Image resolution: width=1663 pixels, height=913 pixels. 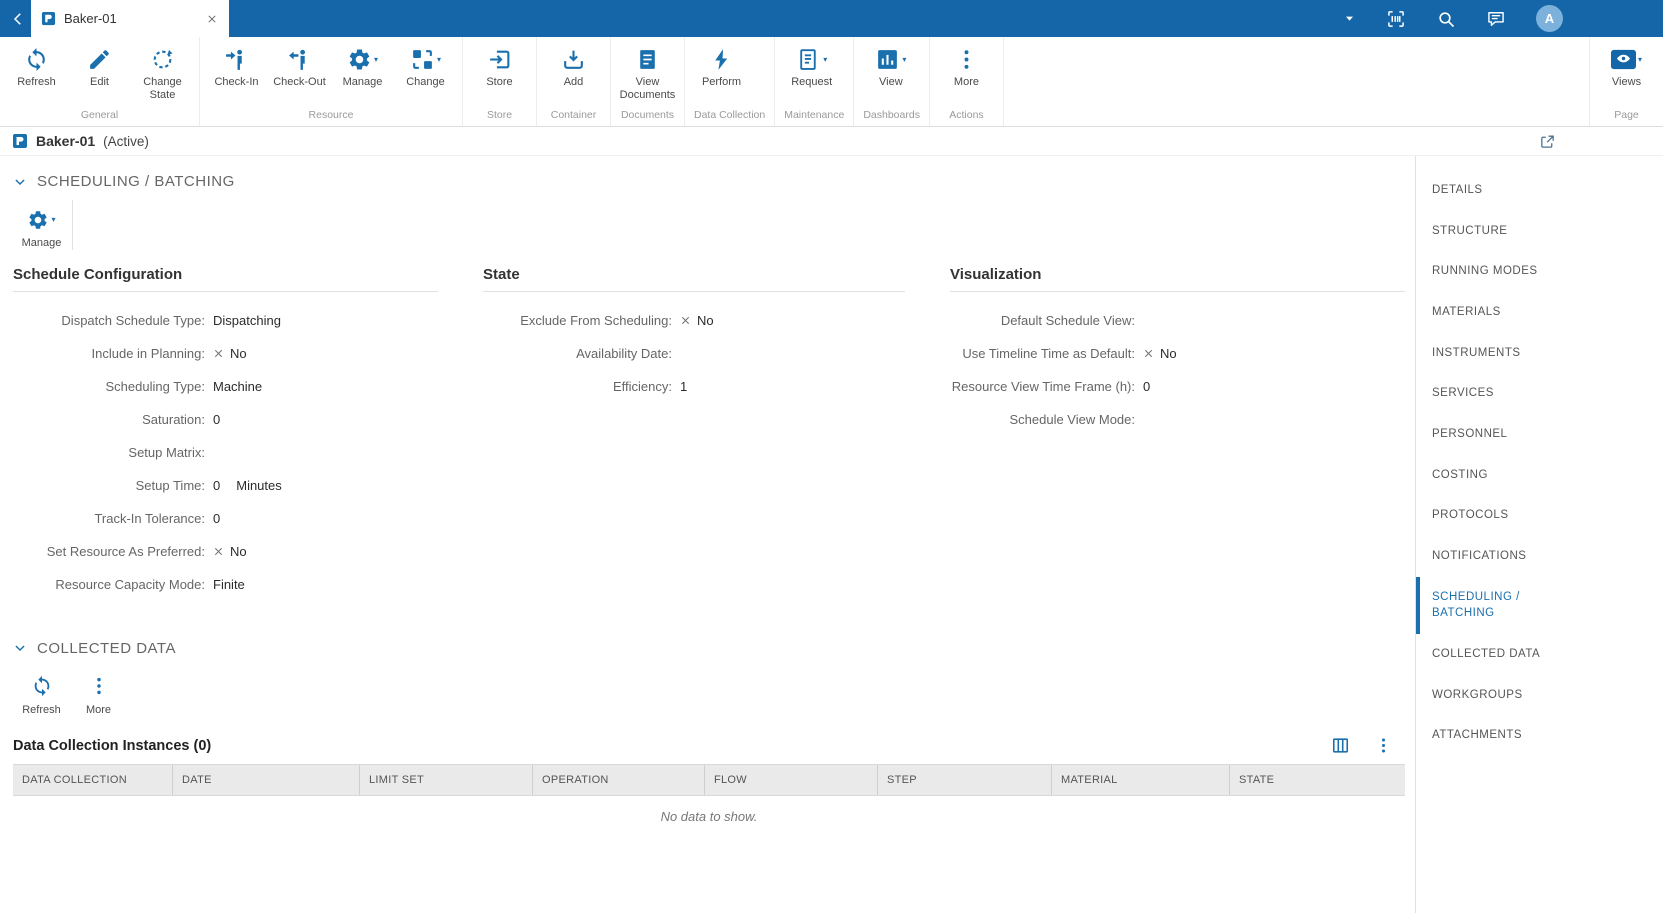 What do you see at coordinates (41, 692) in the screenshot?
I see `toolbar-button: ▾ Refresh` at bounding box center [41, 692].